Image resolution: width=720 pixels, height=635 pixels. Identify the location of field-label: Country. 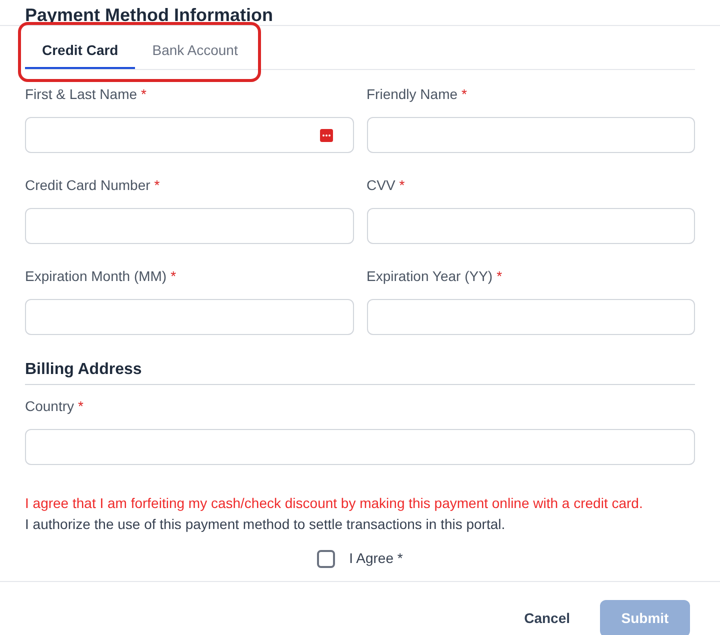
(49, 406).